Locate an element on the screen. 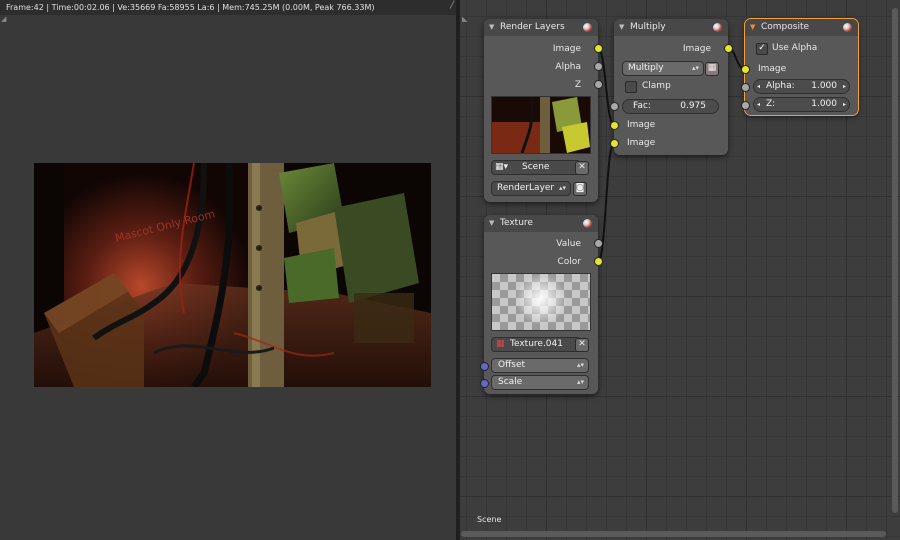 The image size is (900, 540). input-image-label: Image is located at coordinates (772, 69).